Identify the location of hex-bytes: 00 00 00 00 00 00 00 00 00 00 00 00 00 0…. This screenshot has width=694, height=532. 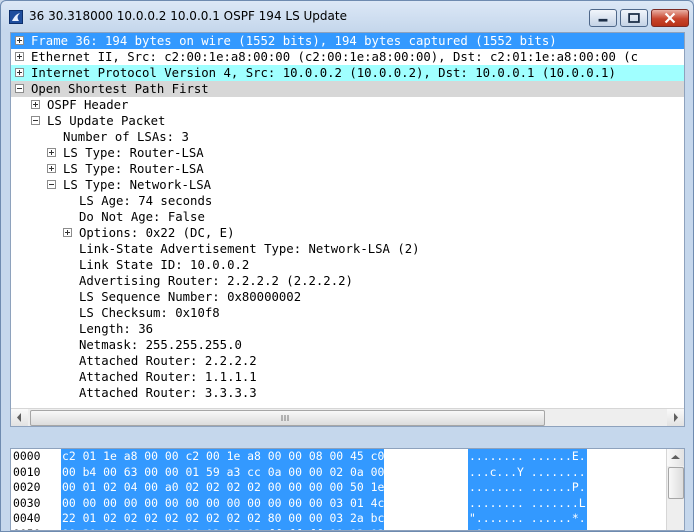
(223, 503).